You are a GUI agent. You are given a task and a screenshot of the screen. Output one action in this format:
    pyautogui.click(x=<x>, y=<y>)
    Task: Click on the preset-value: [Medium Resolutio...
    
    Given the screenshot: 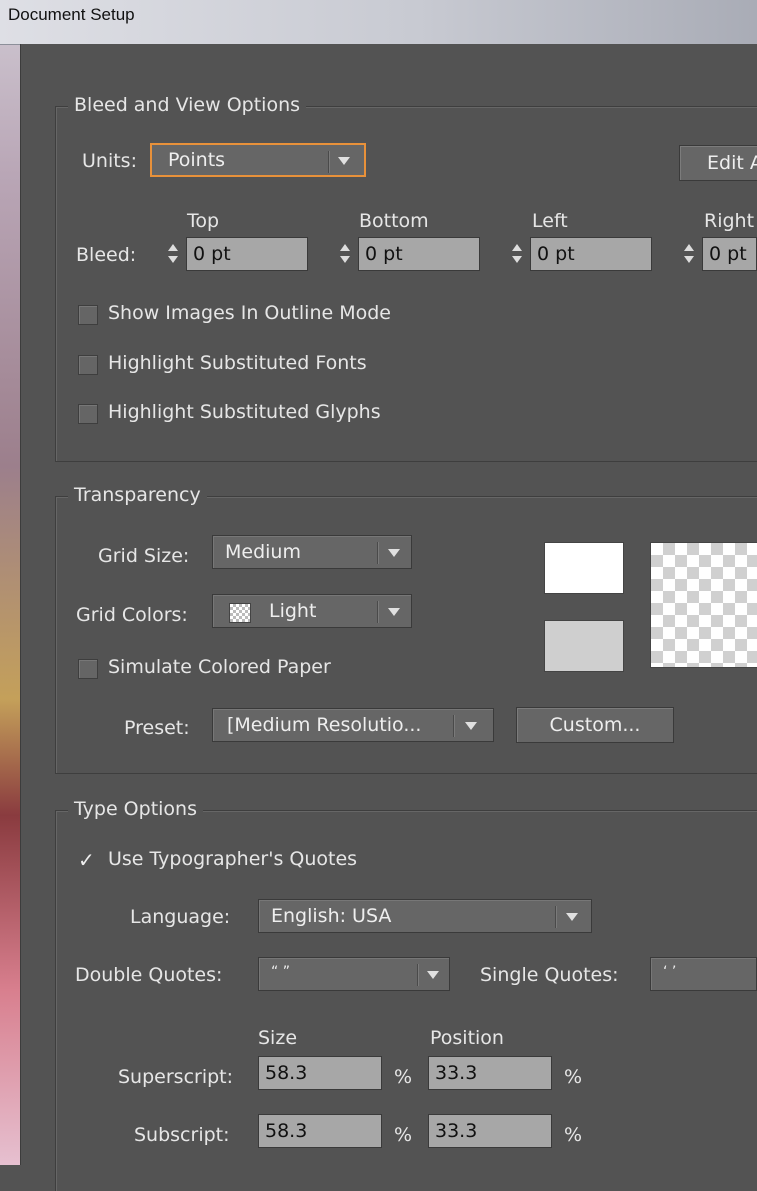 What is the action you would take?
    pyautogui.click(x=324, y=725)
    